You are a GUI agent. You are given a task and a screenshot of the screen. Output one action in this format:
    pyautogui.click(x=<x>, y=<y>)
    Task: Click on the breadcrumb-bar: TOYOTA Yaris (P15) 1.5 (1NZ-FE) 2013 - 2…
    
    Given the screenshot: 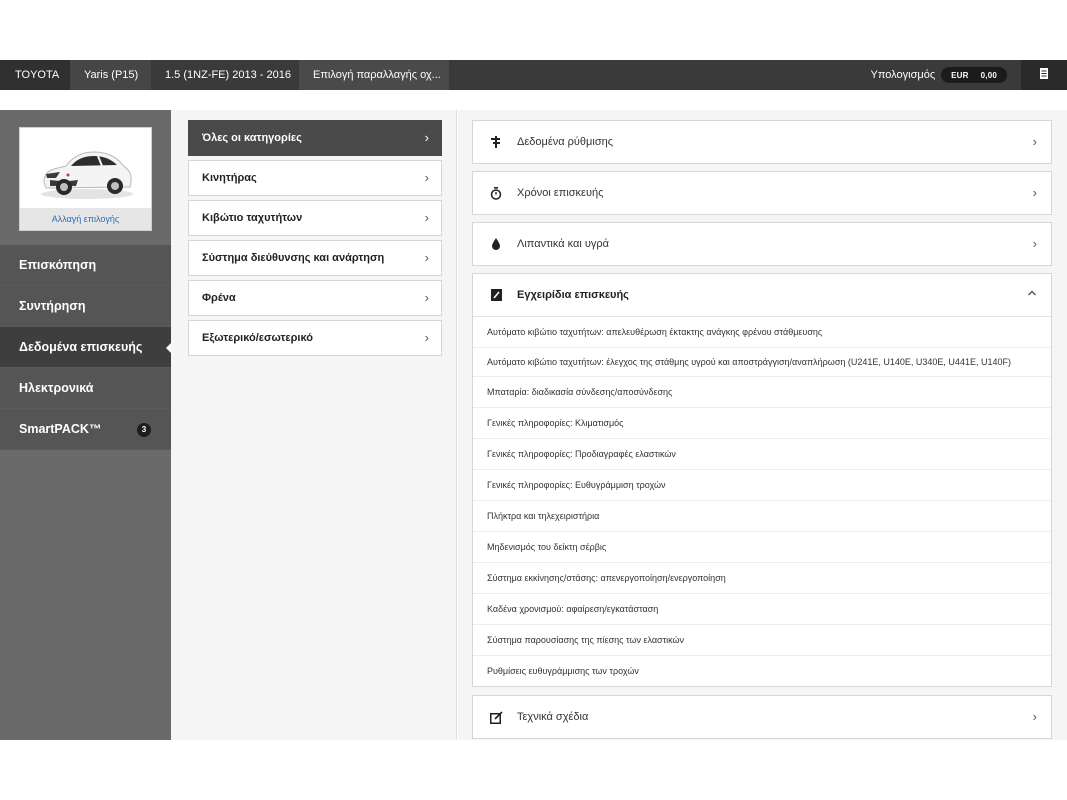 What is the action you would take?
    pyautogui.click(x=533, y=75)
    